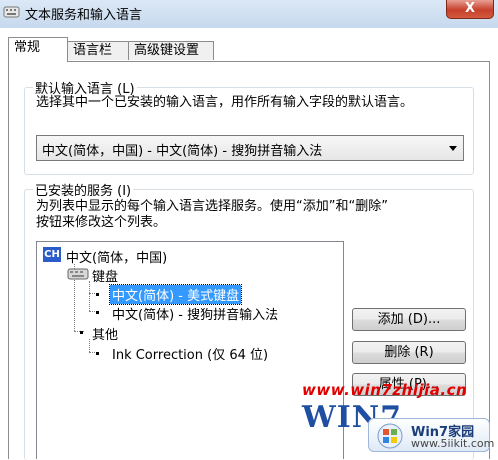 The image size is (498, 460). I want to click on tree-keyboard-node: 键盘, so click(105, 275).